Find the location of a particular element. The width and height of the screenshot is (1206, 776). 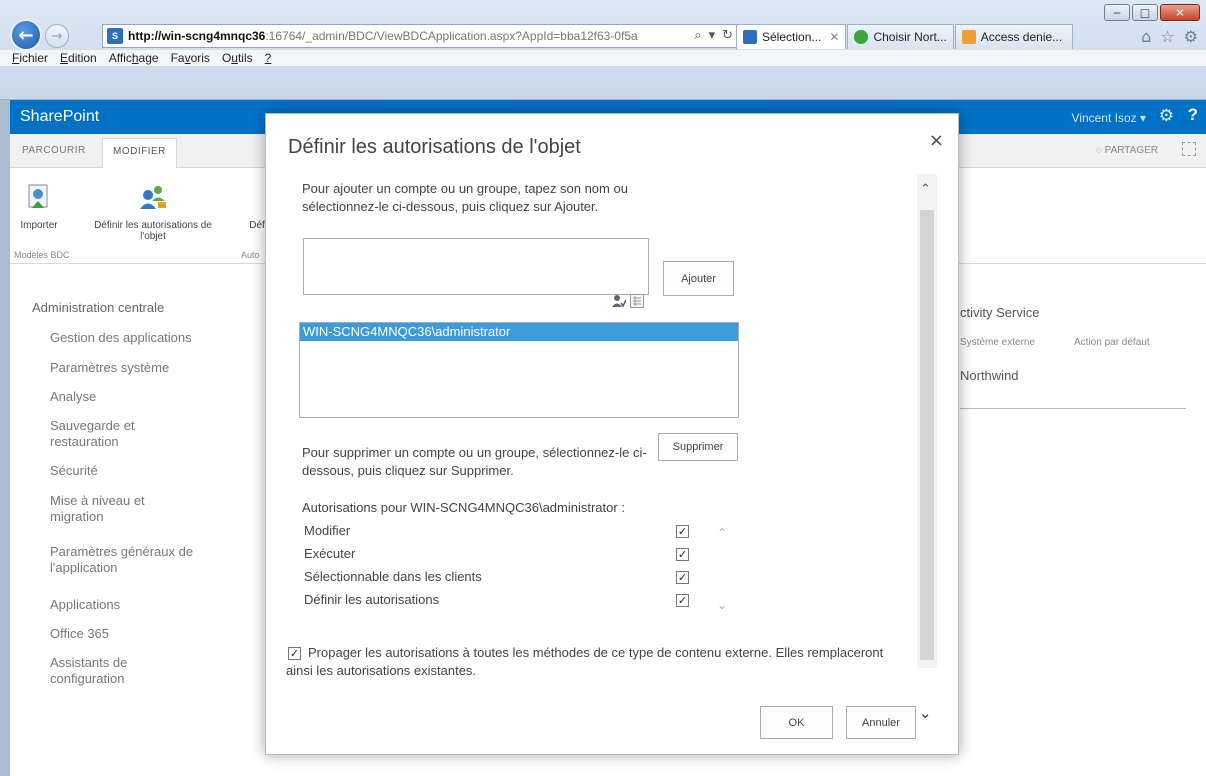

ie-tab-icon is located at coordinates (861, 37).